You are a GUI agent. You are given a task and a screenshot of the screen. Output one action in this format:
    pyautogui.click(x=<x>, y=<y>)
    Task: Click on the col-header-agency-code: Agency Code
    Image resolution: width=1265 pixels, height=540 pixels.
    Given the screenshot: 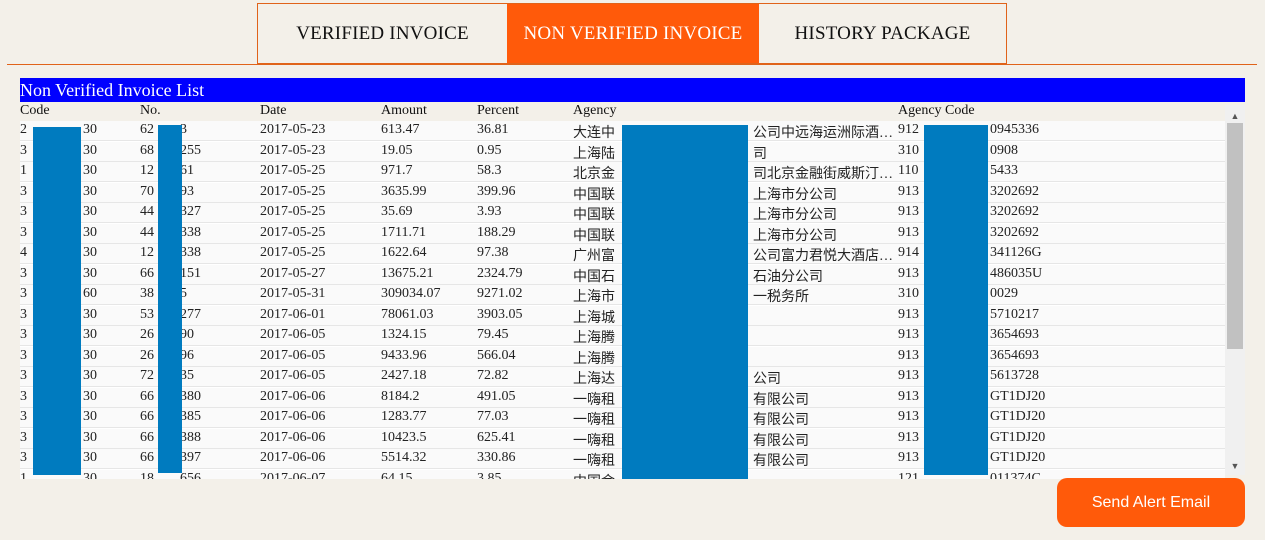 What is the action you would take?
    pyautogui.click(x=936, y=111)
    